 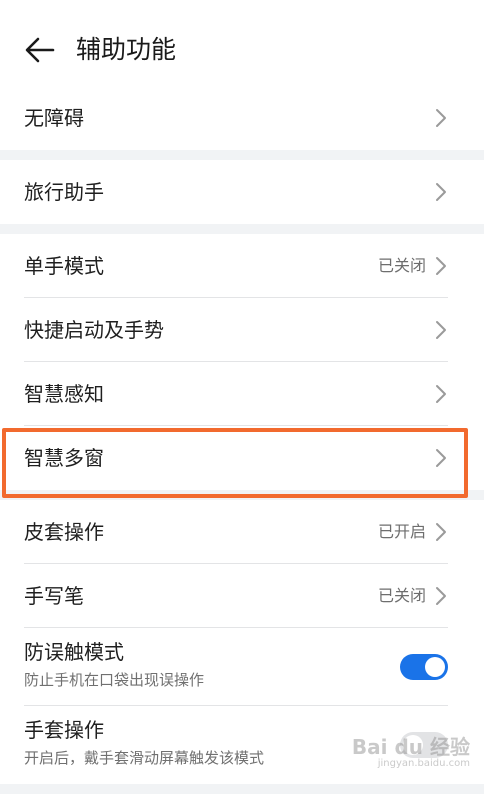 I want to click on row-label: 防误触模式, so click(x=74, y=652).